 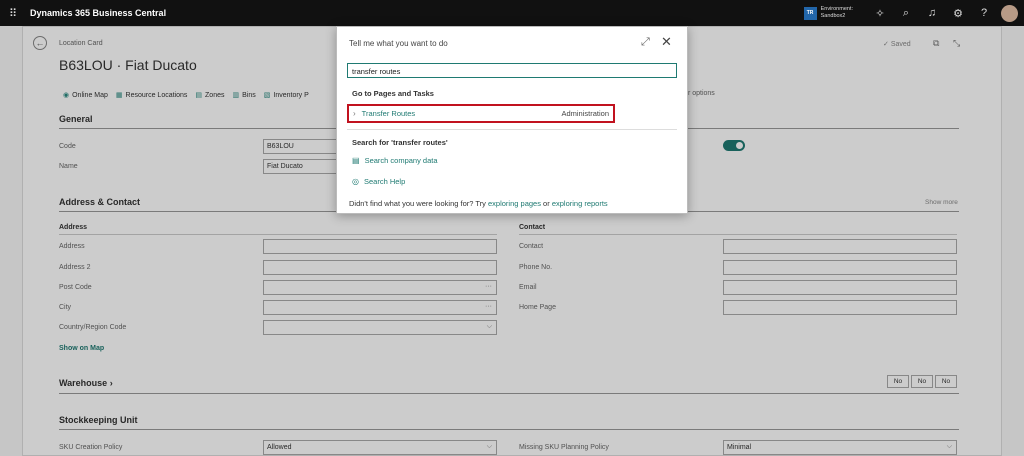 I want to click on result-label: Transfer Routes, so click(x=388, y=113).